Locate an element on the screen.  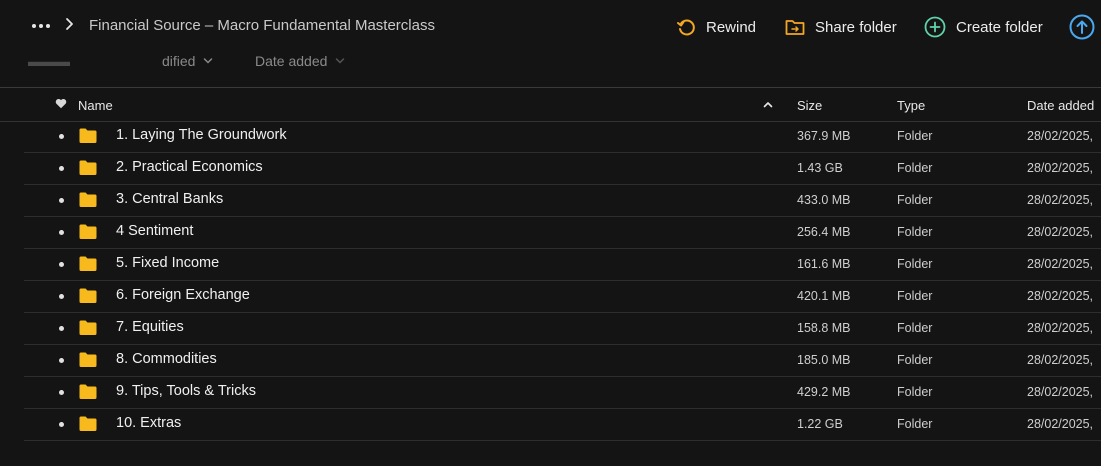
sort-modified-dropdown: dified is located at coordinates (187, 61).